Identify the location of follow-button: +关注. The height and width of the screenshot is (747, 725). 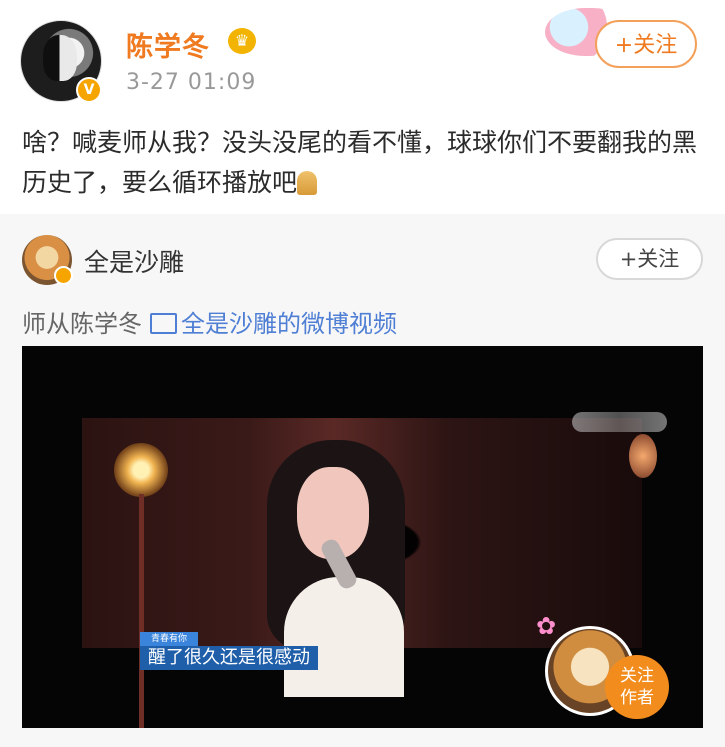
(646, 44).